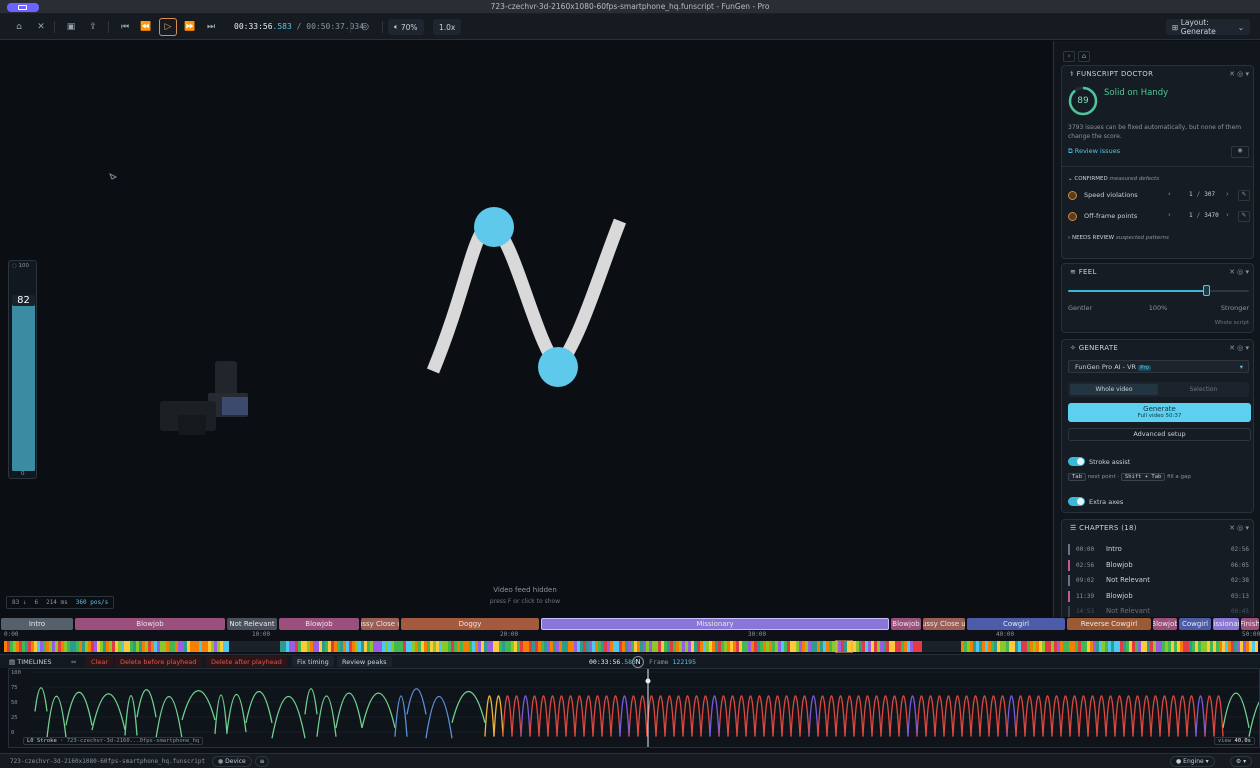 This screenshot has width=1260, height=768. What do you see at coordinates (1206, 290) in the screenshot?
I see `feel-slider-handle` at bounding box center [1206, 290].